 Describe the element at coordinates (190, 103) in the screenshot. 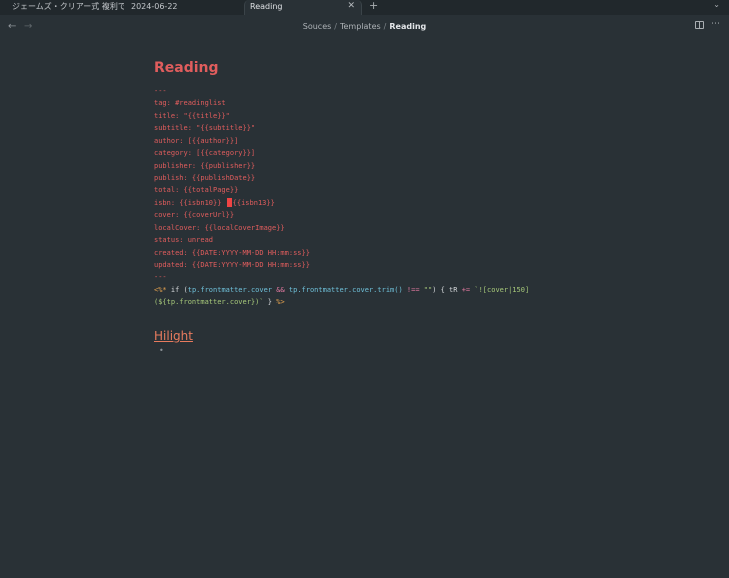

I see `frontmatter-line: tag: #readinglist` at that location.